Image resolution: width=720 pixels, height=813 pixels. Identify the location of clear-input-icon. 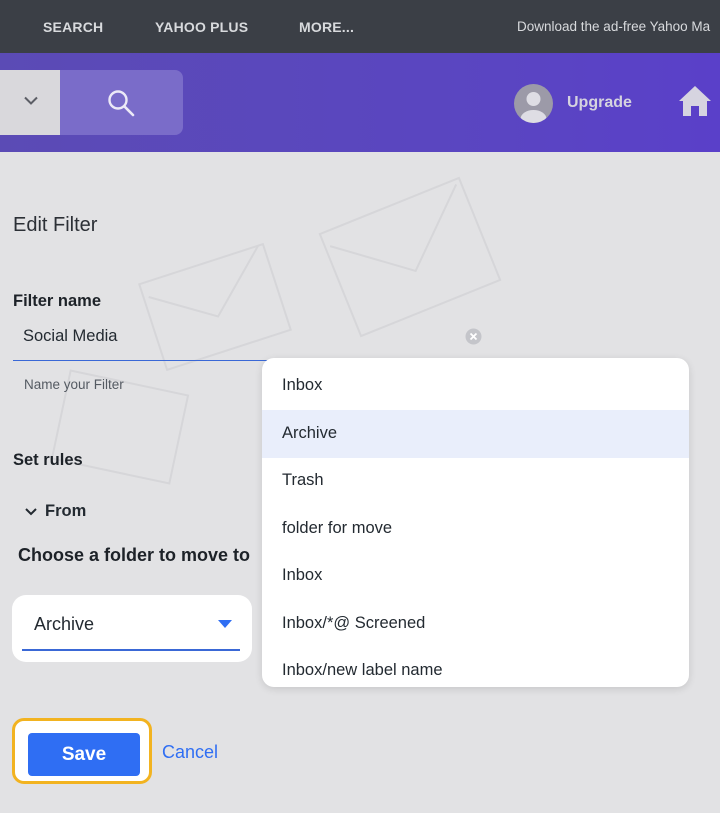
(473, 336).